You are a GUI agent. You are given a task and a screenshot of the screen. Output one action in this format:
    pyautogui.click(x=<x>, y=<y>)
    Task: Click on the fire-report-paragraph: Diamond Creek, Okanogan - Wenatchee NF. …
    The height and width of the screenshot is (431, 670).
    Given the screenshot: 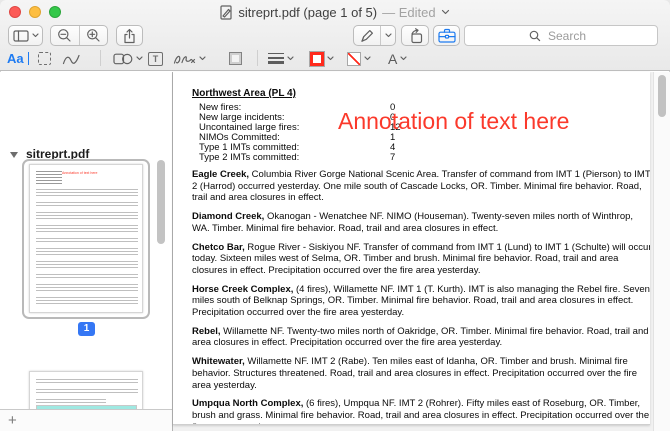 What is the action you would take?
    pyautogui.click(x=413, y=222)
    